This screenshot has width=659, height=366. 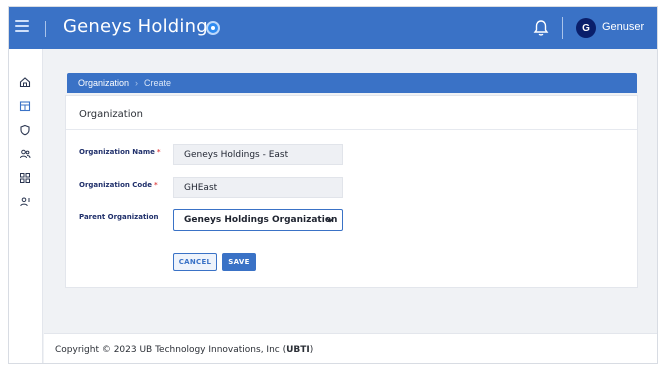 I want to click on brand-badge-icon, so click(x=213, y=28).